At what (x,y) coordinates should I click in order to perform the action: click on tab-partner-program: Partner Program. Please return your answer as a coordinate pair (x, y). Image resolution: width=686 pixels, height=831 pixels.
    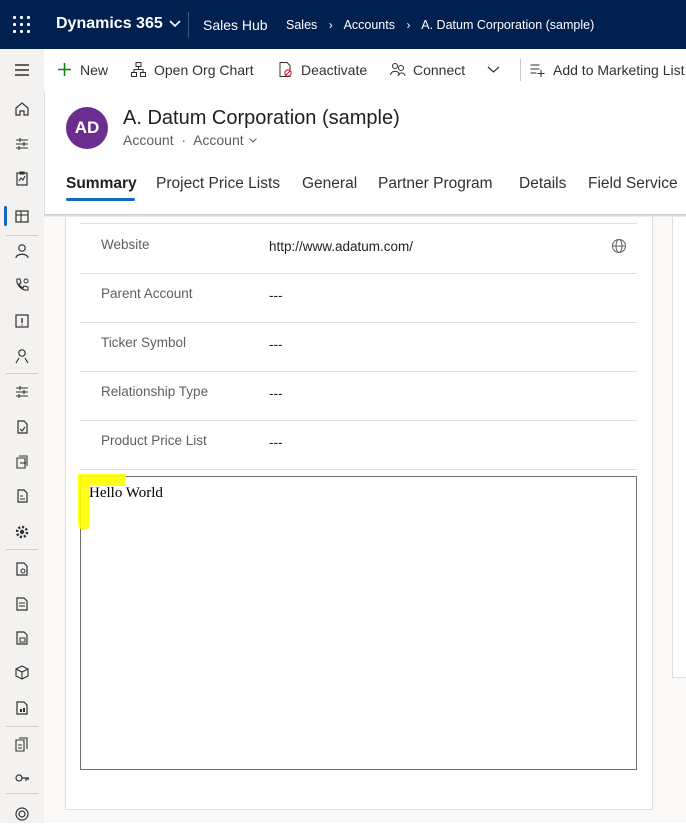
    Looking at the image, I should click on (435, 184).